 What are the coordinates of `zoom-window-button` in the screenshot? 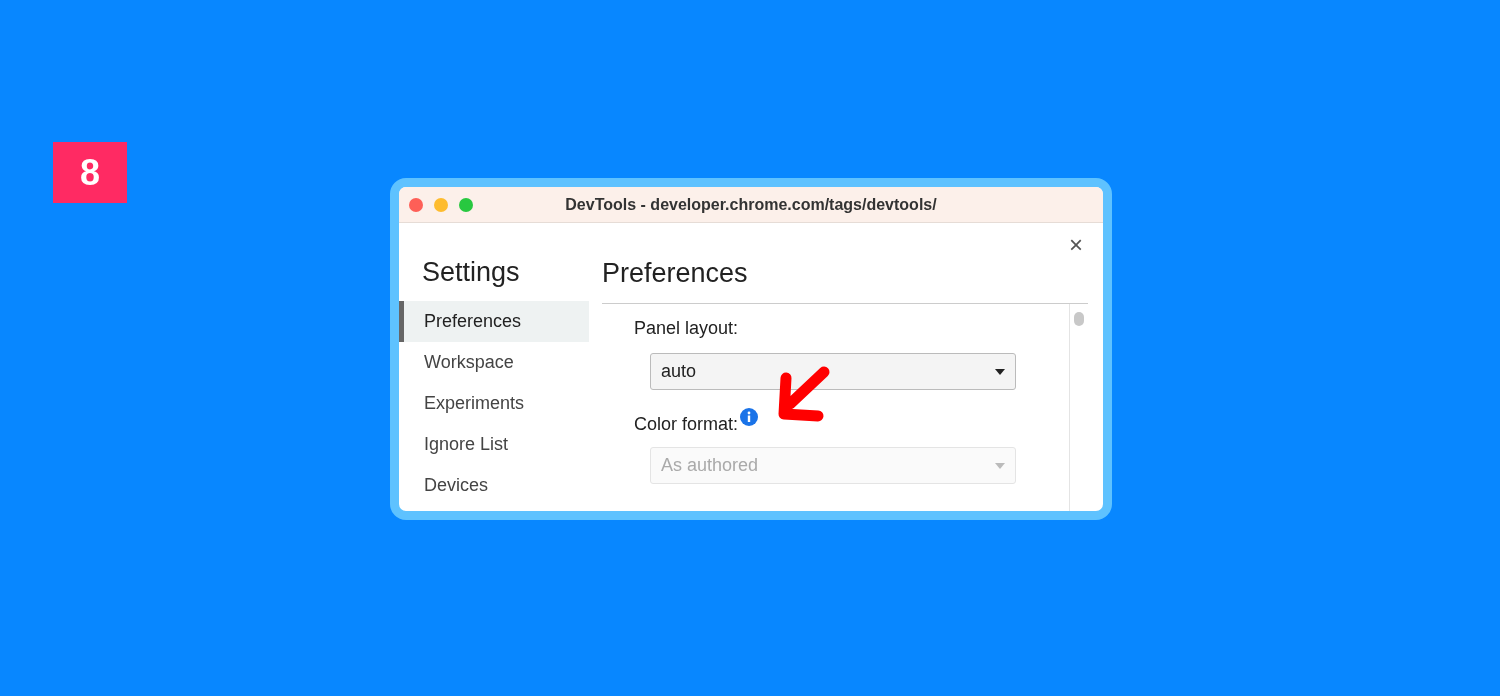 It's located at (466, 204).